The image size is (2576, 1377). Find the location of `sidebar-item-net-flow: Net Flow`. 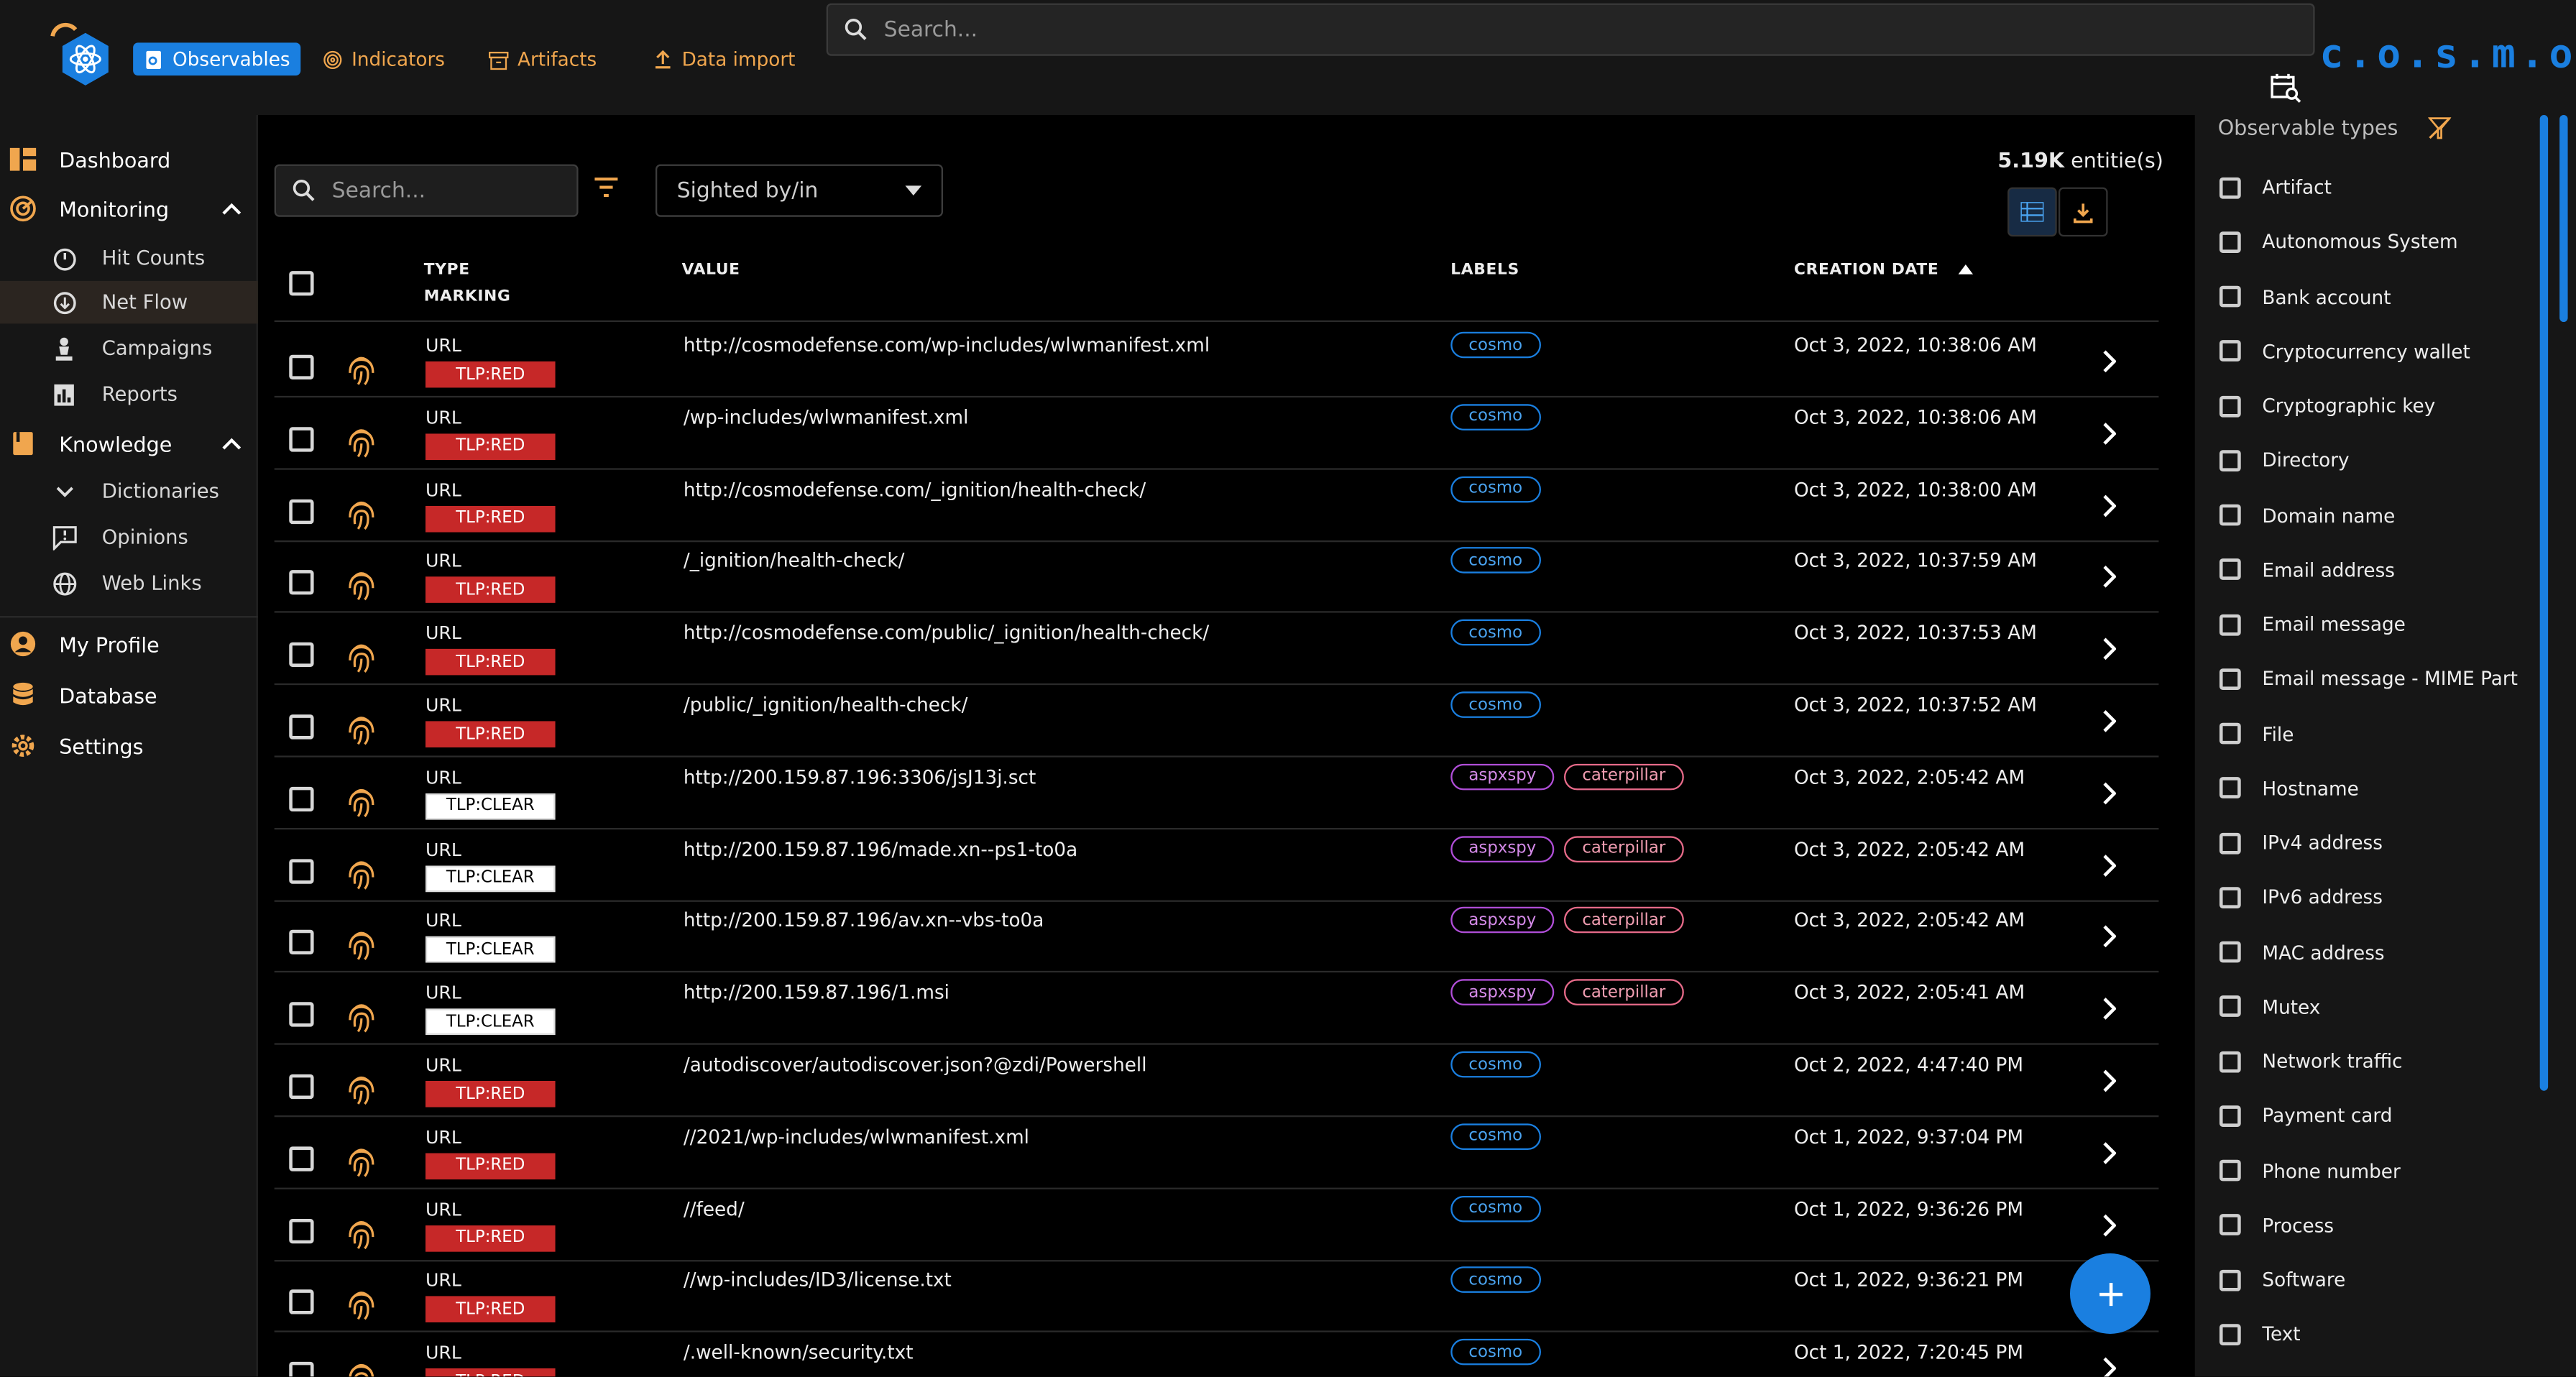

sidebar-item-net-flow: Net Flow is located at coordinates (129, 302).